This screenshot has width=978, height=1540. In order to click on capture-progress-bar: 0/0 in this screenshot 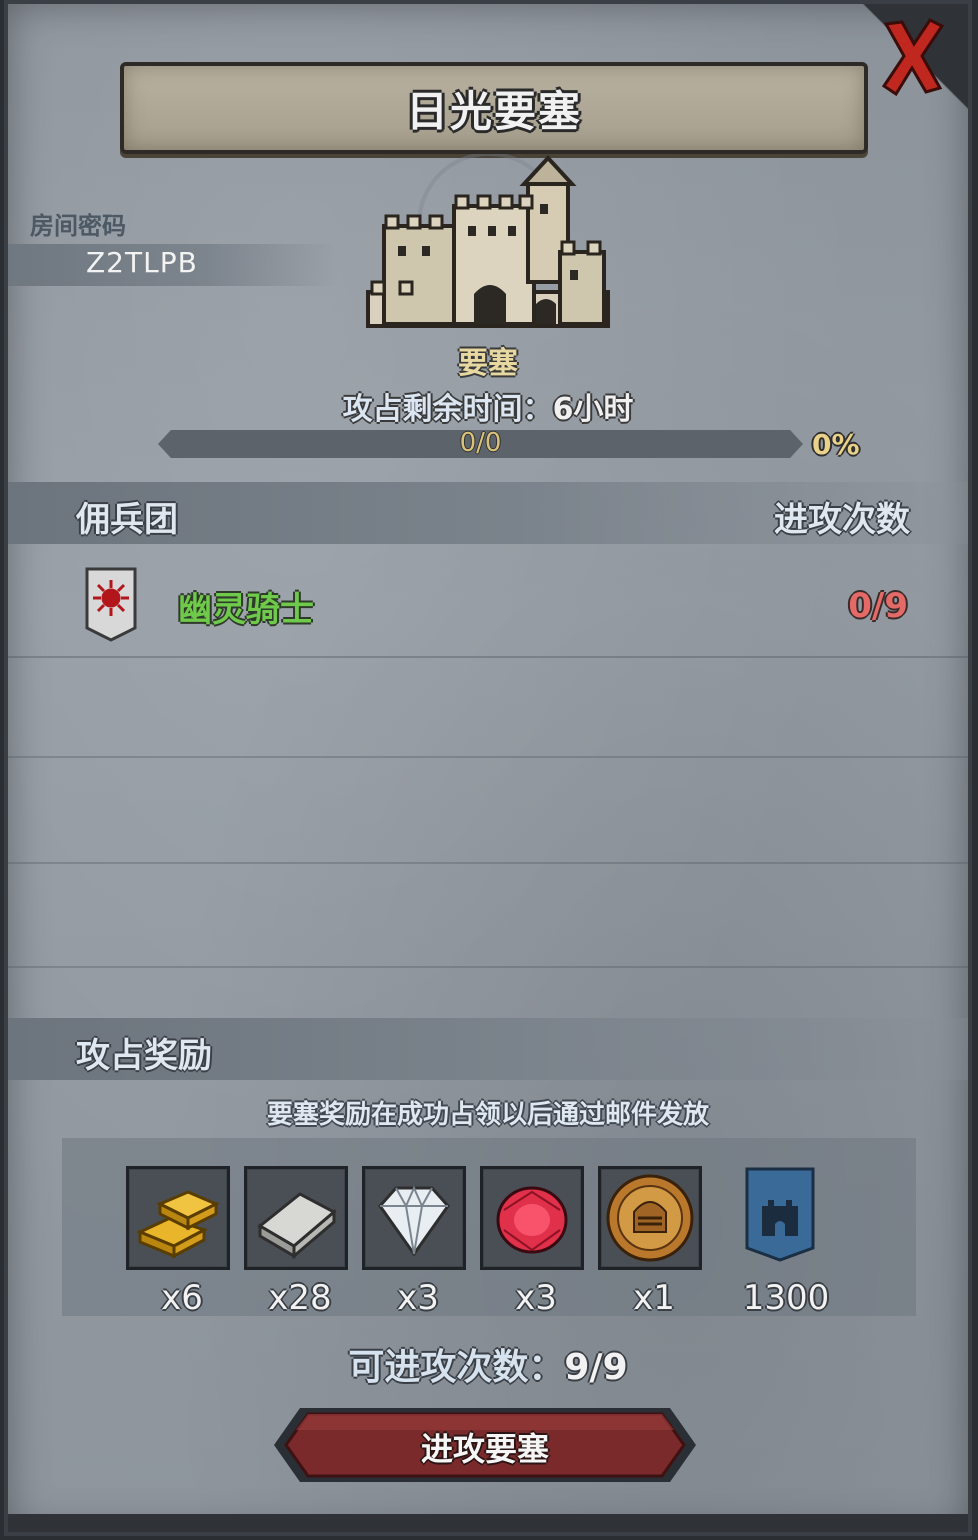, I will do `click(480, 443)`.